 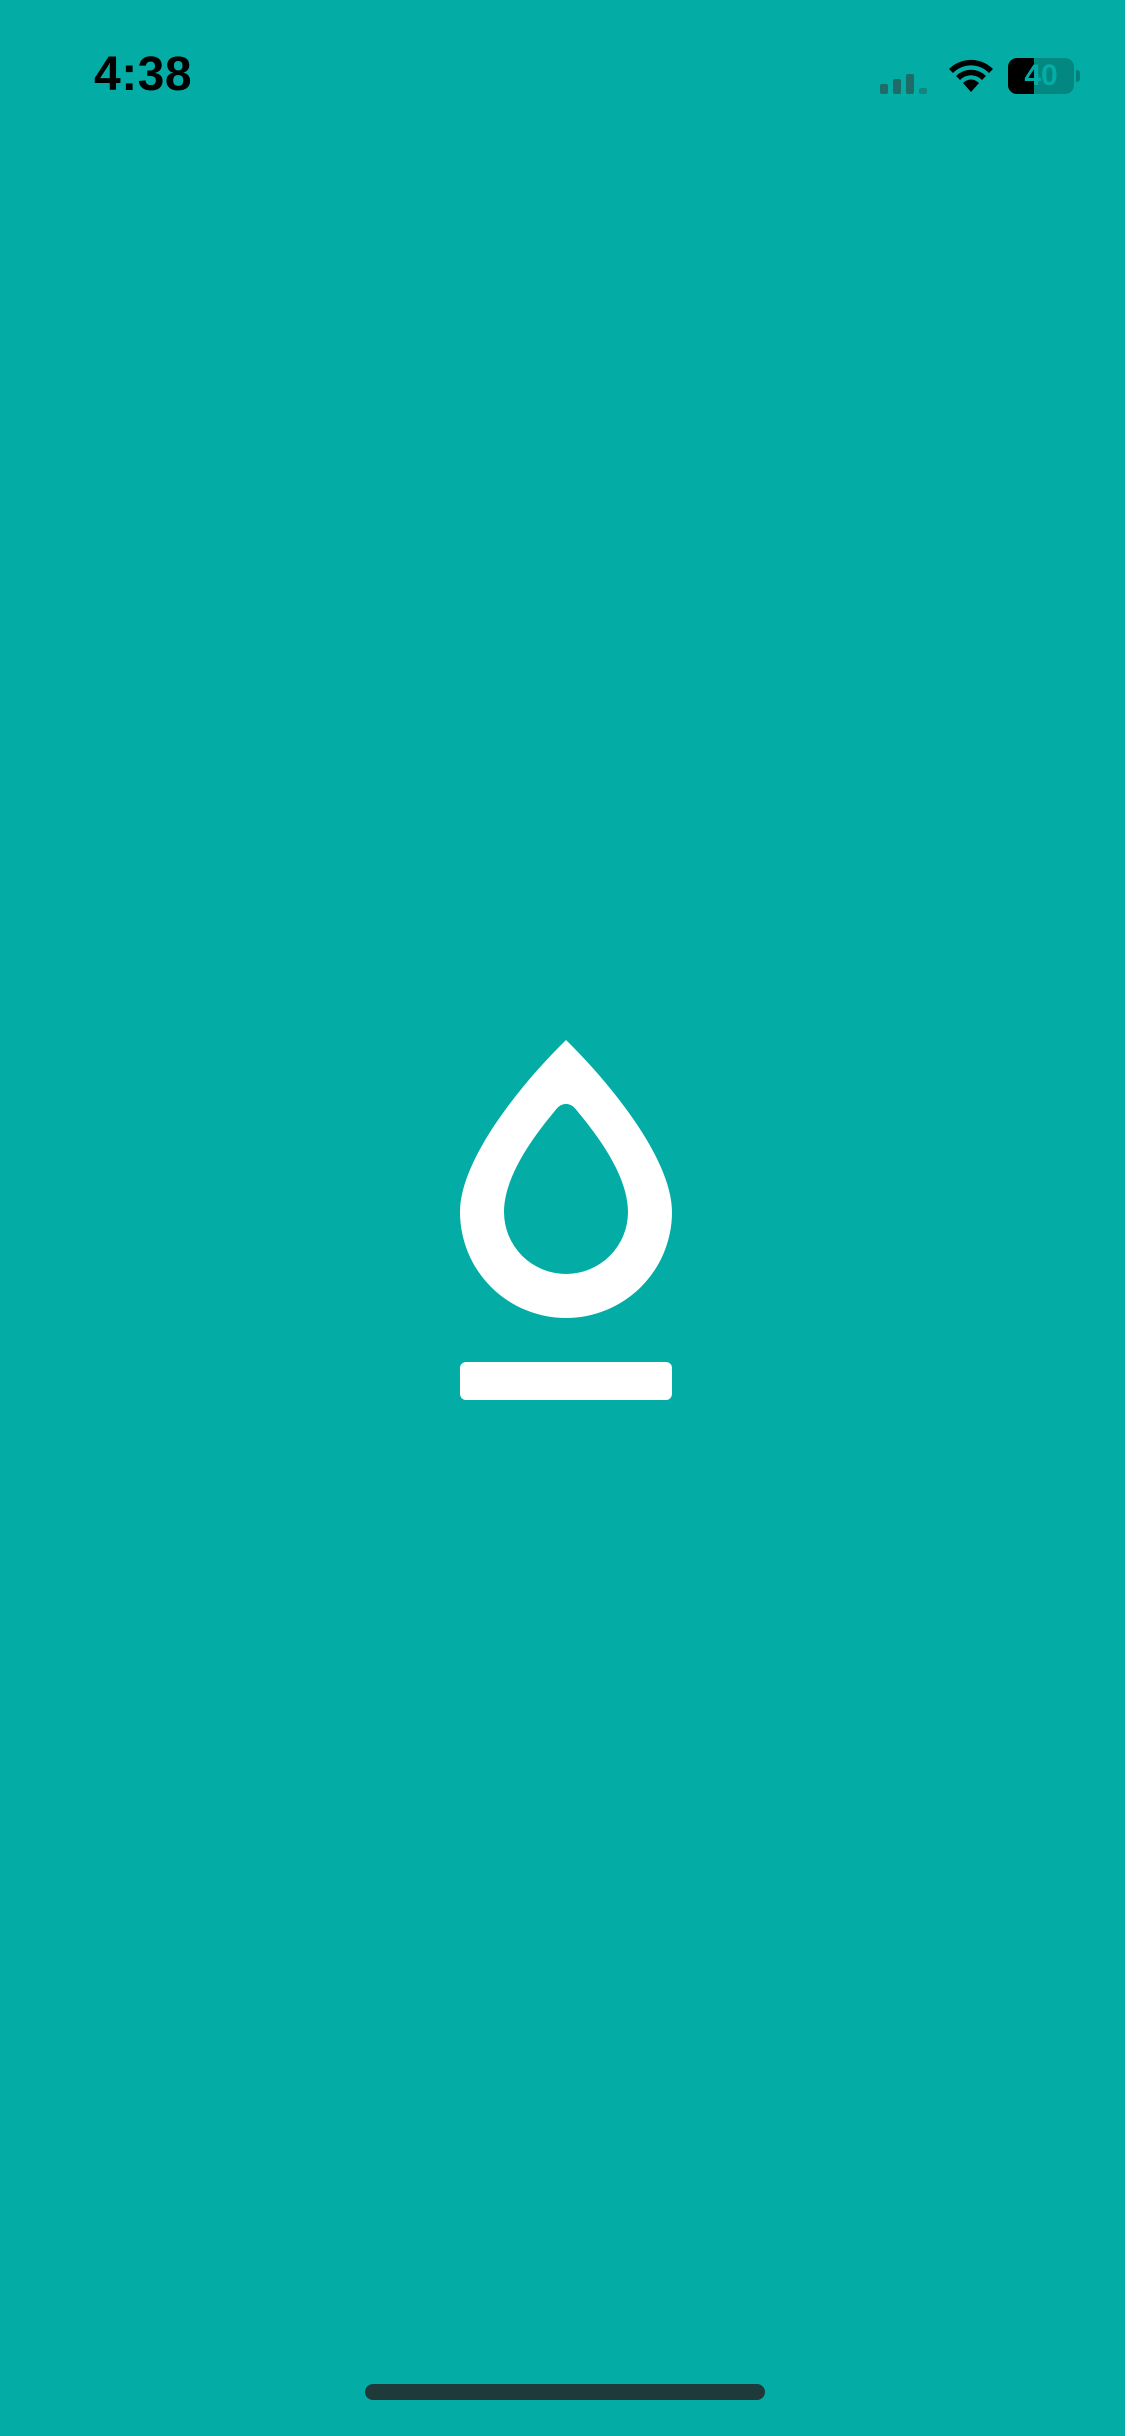 I want to click on status-time: 4:38, so click(x=143, y=74).